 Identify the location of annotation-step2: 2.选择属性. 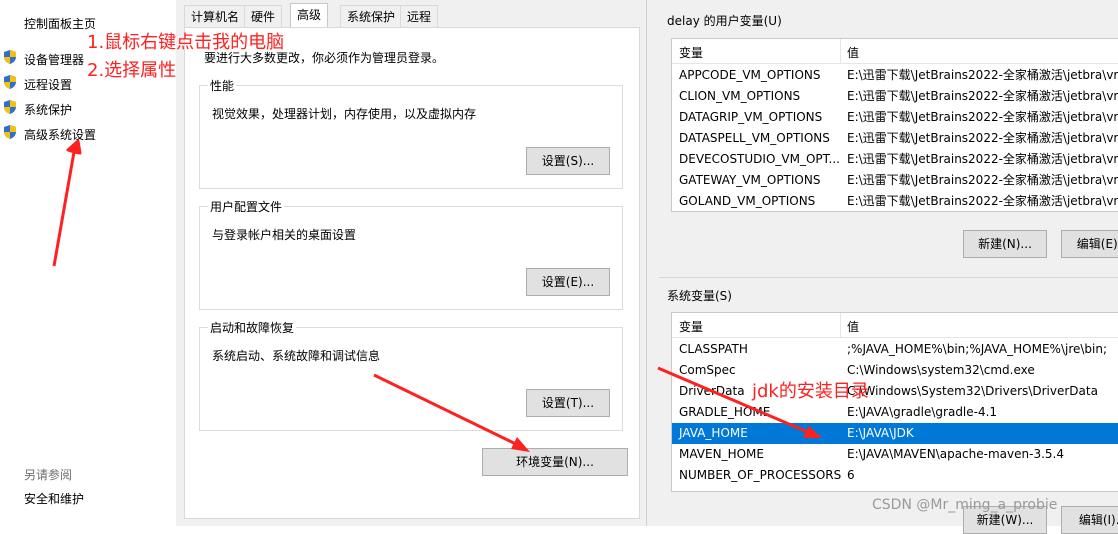
(132, 70).